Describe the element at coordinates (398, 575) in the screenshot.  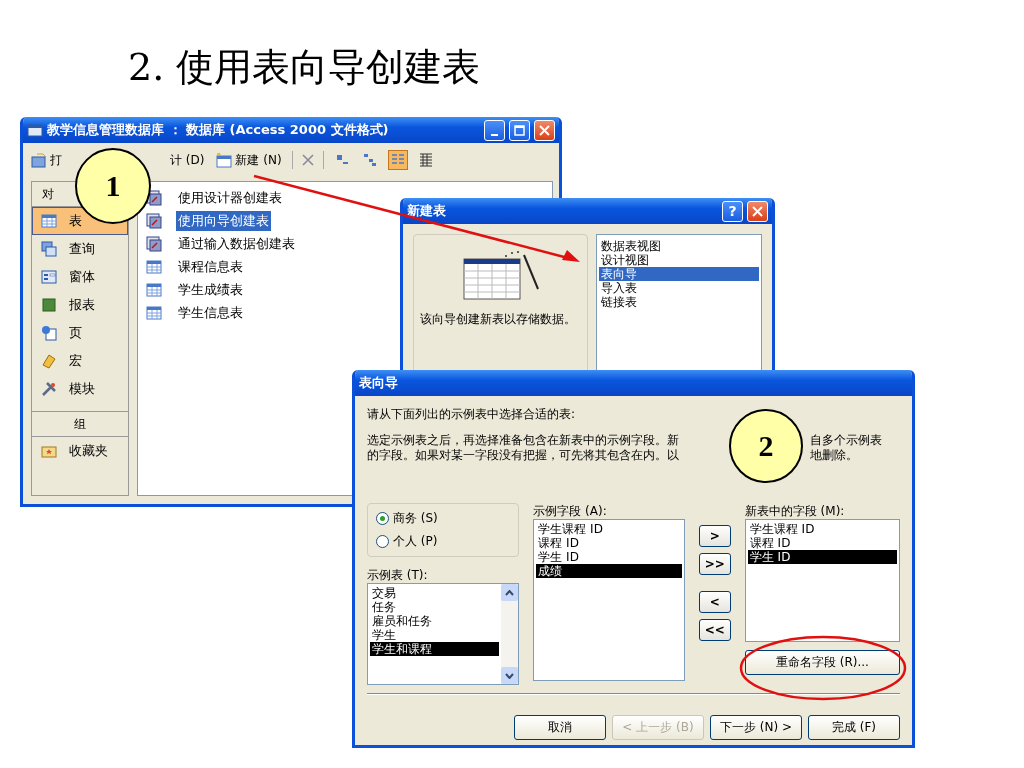
I see `sample-tables-label: 示例表 (T):` at that location.